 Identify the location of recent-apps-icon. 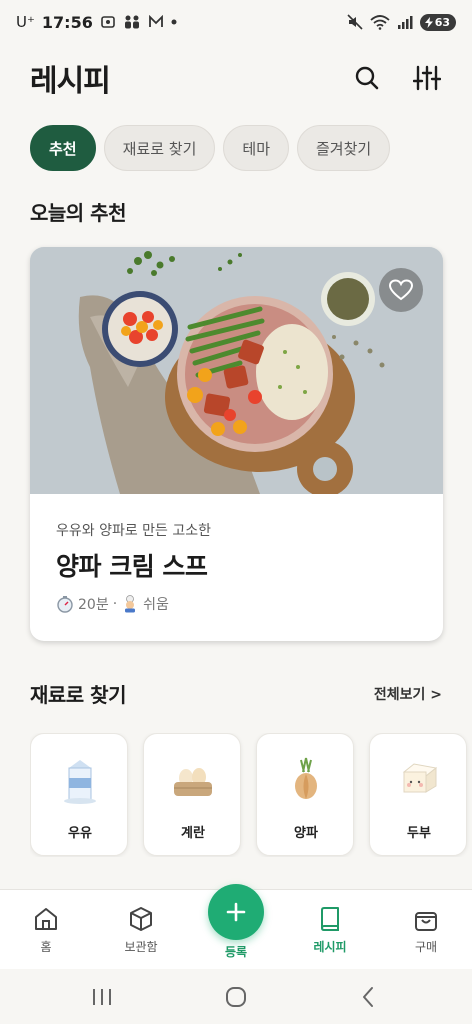
(102, 997).